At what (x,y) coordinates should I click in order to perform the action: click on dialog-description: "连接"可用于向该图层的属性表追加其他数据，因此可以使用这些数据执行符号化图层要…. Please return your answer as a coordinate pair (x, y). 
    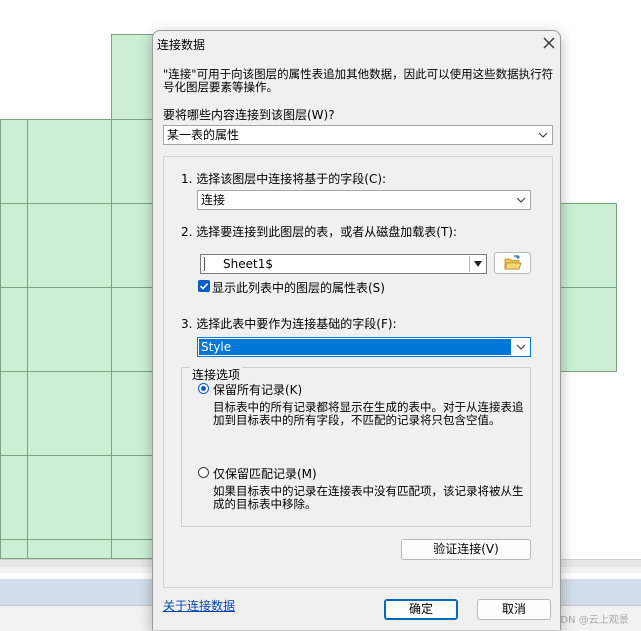
    Looking at the image, I should click on (358, 80).